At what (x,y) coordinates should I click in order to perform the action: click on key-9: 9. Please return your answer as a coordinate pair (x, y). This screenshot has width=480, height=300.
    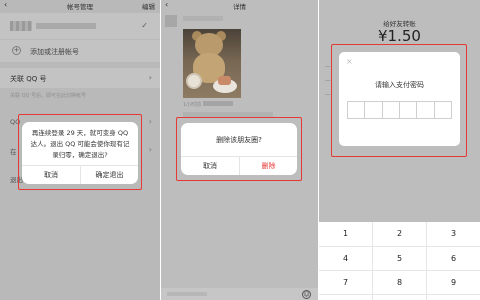
    Looking at the image, I should click on (453, 283).